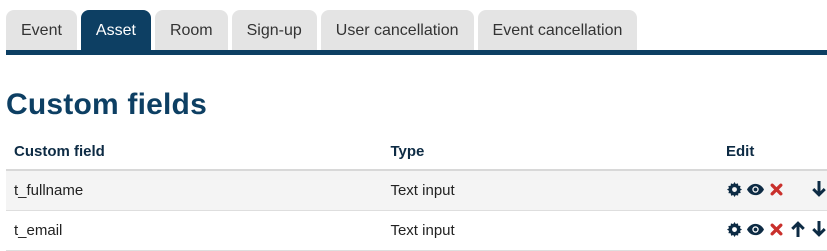 Image resolution: width=827 pixels, height=251 pixels. I want to click on header-edit: Edit, so click(772, 152).